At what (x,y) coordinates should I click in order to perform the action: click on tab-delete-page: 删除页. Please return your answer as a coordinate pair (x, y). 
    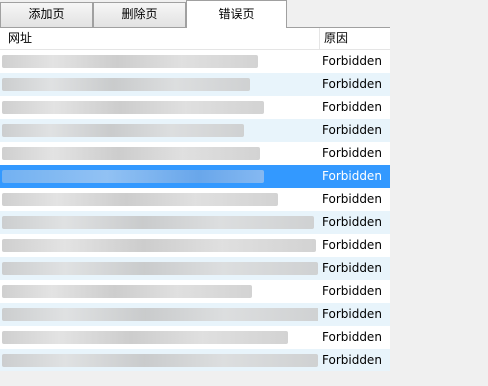
    Looking at the image, I should click on (139, 14).